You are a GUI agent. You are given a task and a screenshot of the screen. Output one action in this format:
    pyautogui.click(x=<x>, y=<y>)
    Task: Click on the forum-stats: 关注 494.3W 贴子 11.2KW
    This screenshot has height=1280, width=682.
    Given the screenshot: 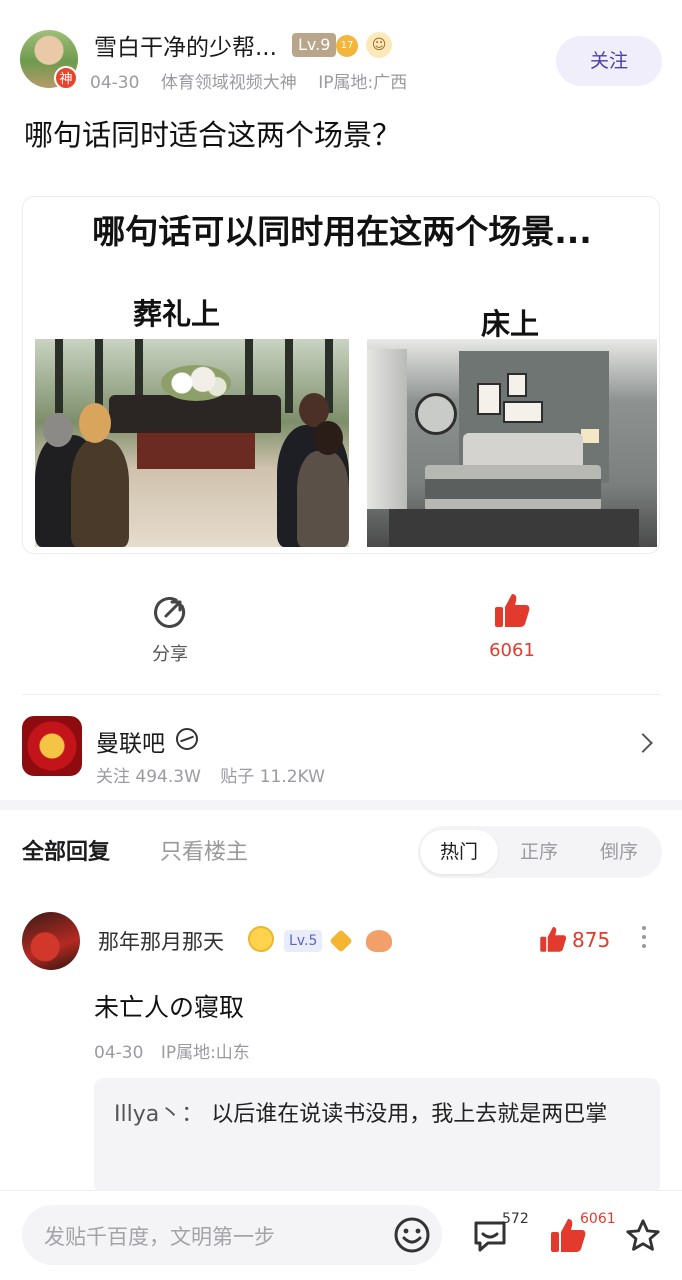 What is the action you would take?
    pyautogui.click(x=217, y=774)
    